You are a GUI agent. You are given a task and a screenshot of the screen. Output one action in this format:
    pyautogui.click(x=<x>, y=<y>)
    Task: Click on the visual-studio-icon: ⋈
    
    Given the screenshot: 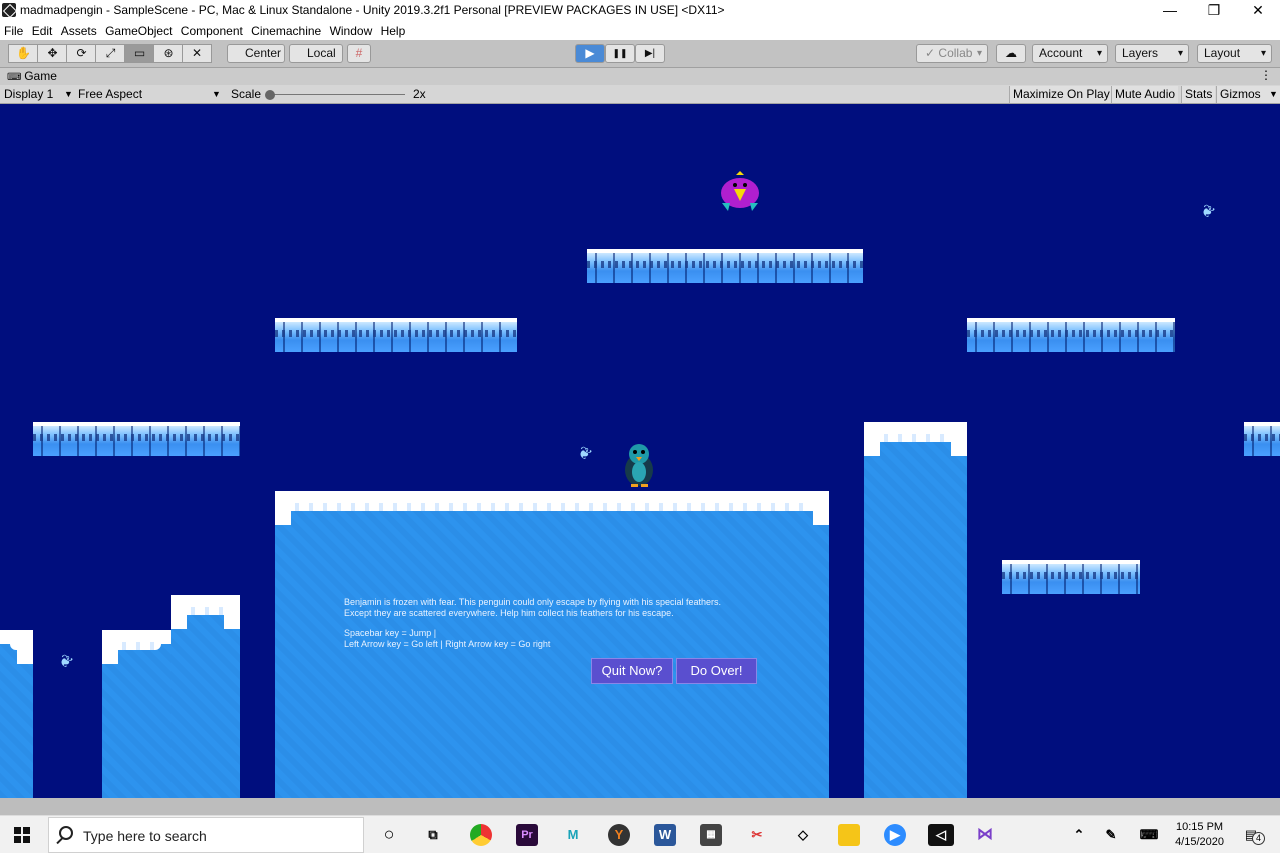 What is the action you would take?
    pyautogui.click(x=985, y=835)
    